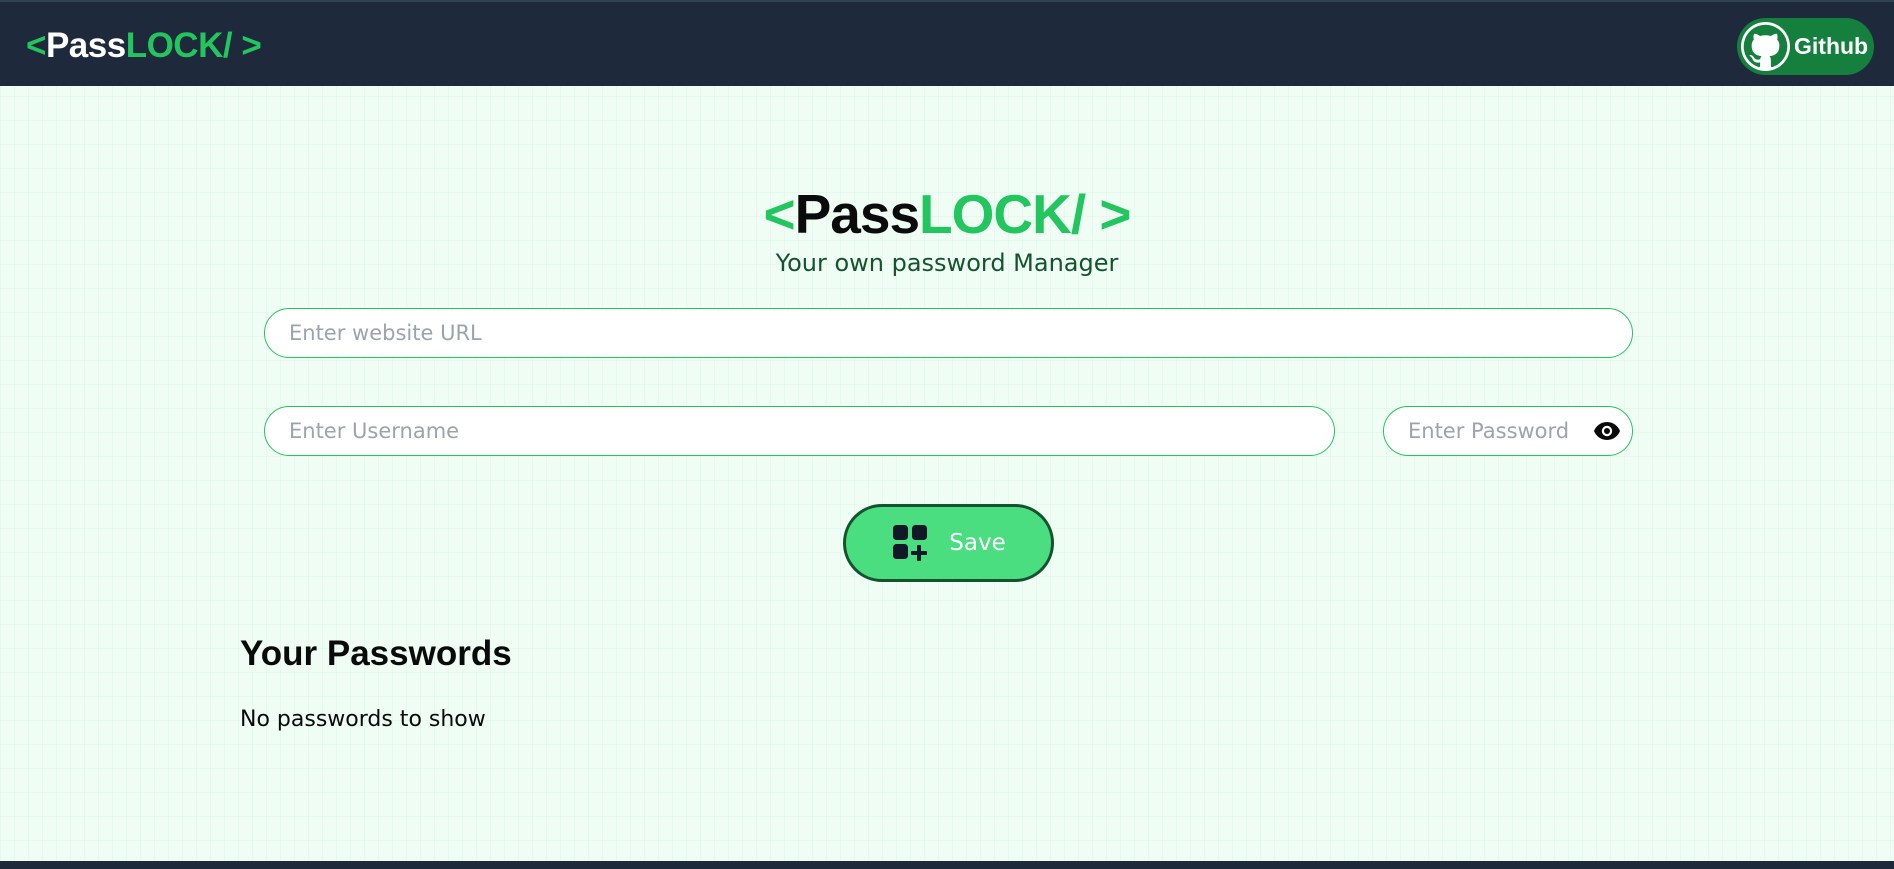  I want to click on add-grid-icon, so click(911, 543).